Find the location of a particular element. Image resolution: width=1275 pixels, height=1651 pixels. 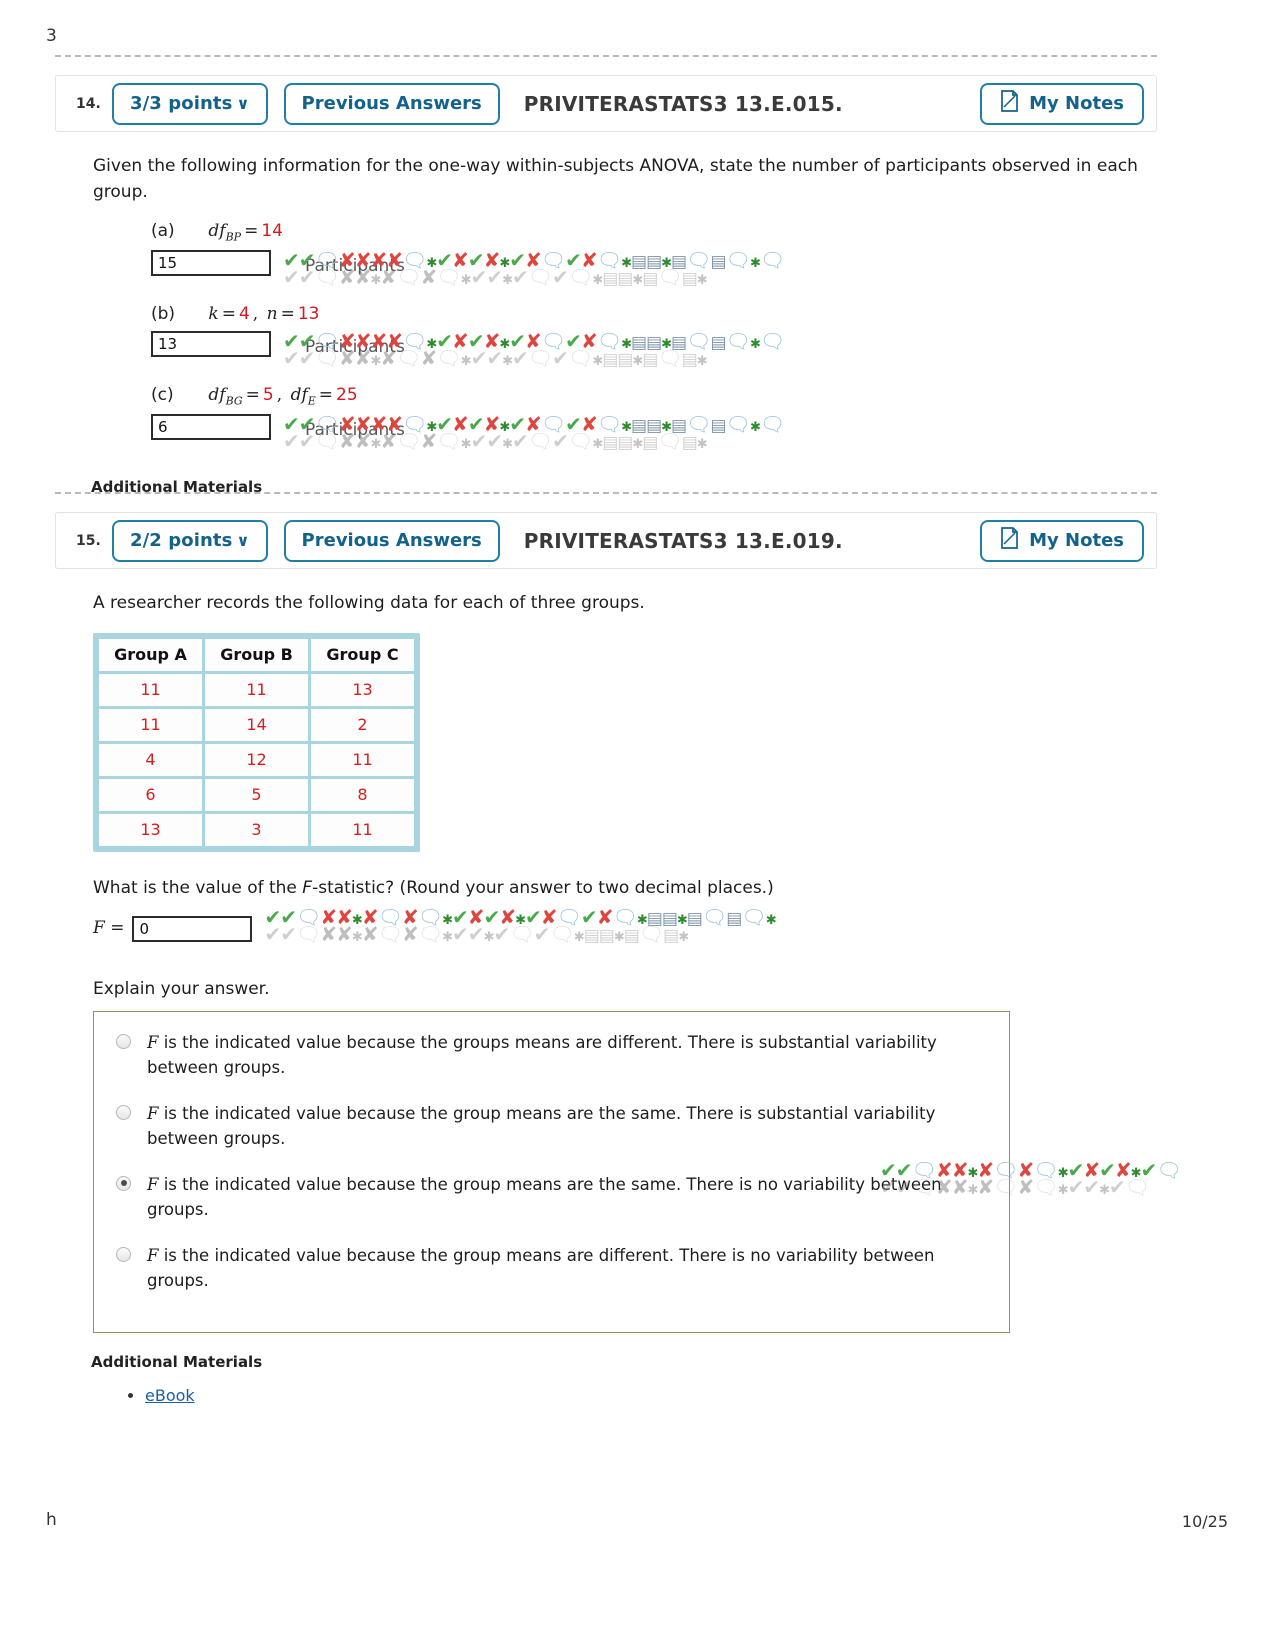

cell-b-3: 12 is located at coordinates (256, 759).